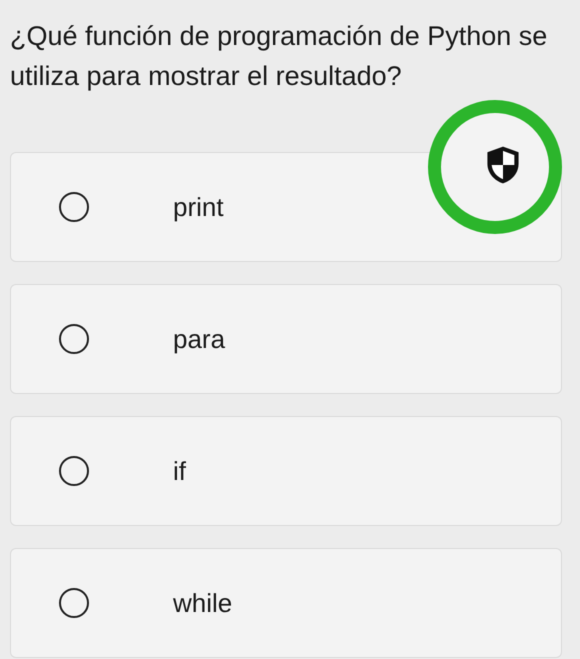 Image resolution: width=580 pixels, height=659 pixels. What do you see at coordinates (278, 56) in the screenshot?
I see `question-text: ¿Qué función de programación de Python se utiliza para mostrar el resultado?` at bounding box center [278, 56].